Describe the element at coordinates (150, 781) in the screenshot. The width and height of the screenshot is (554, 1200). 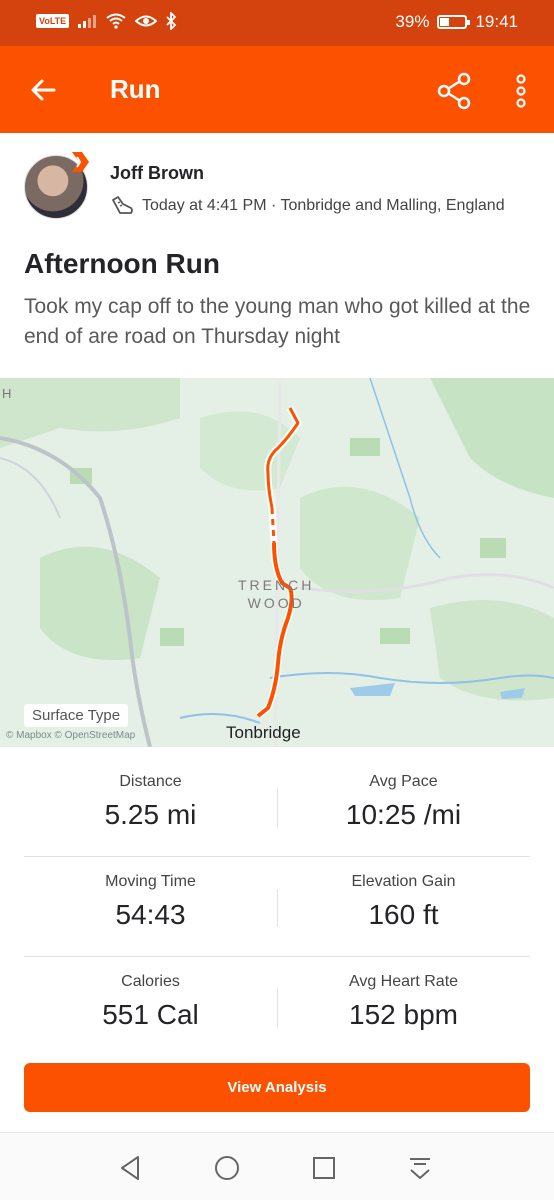
I see `stat-label: Distance` at that location.